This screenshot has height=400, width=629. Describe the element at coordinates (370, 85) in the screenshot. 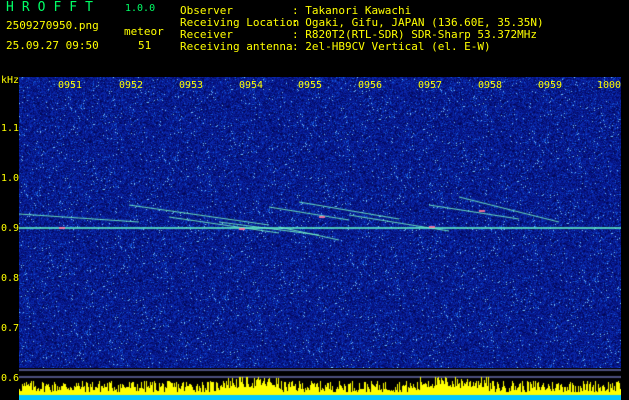

I see `x-tick-0956: 0956` at that location.